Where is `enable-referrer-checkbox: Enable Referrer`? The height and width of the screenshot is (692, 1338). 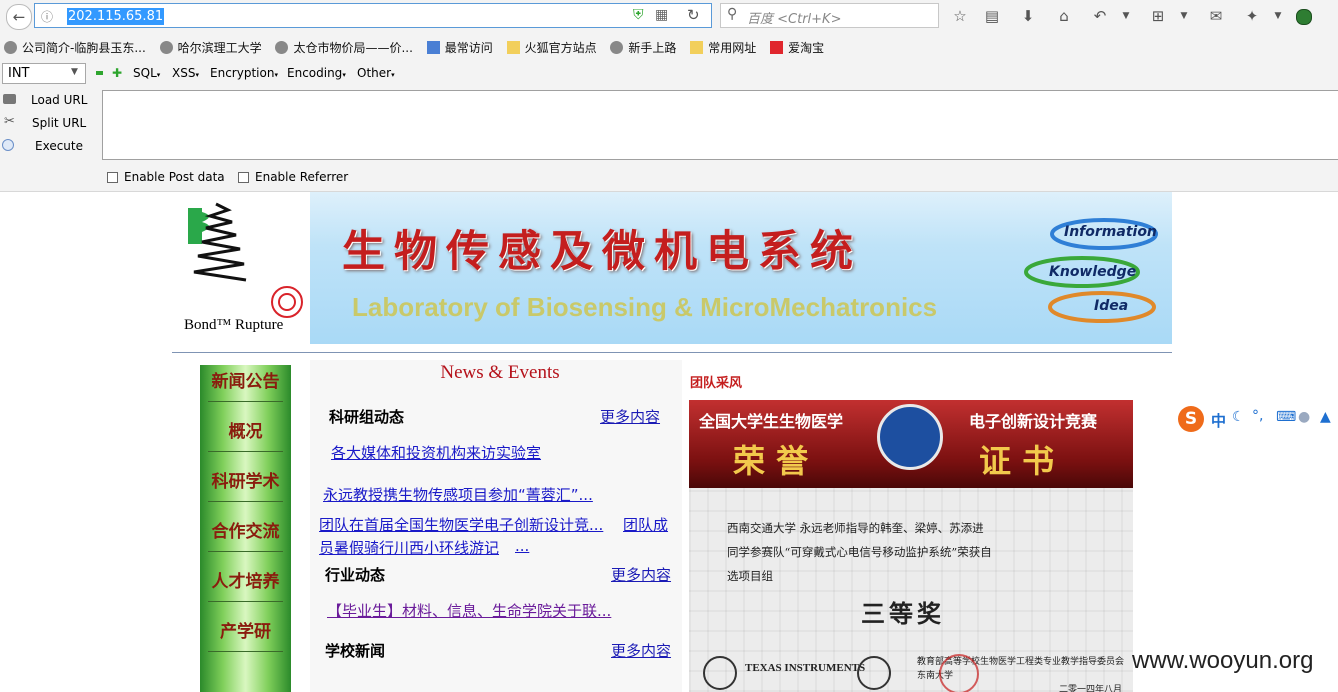
enable-referrer-checkbox: Enable Referrer is located at coordinates (293, 177).